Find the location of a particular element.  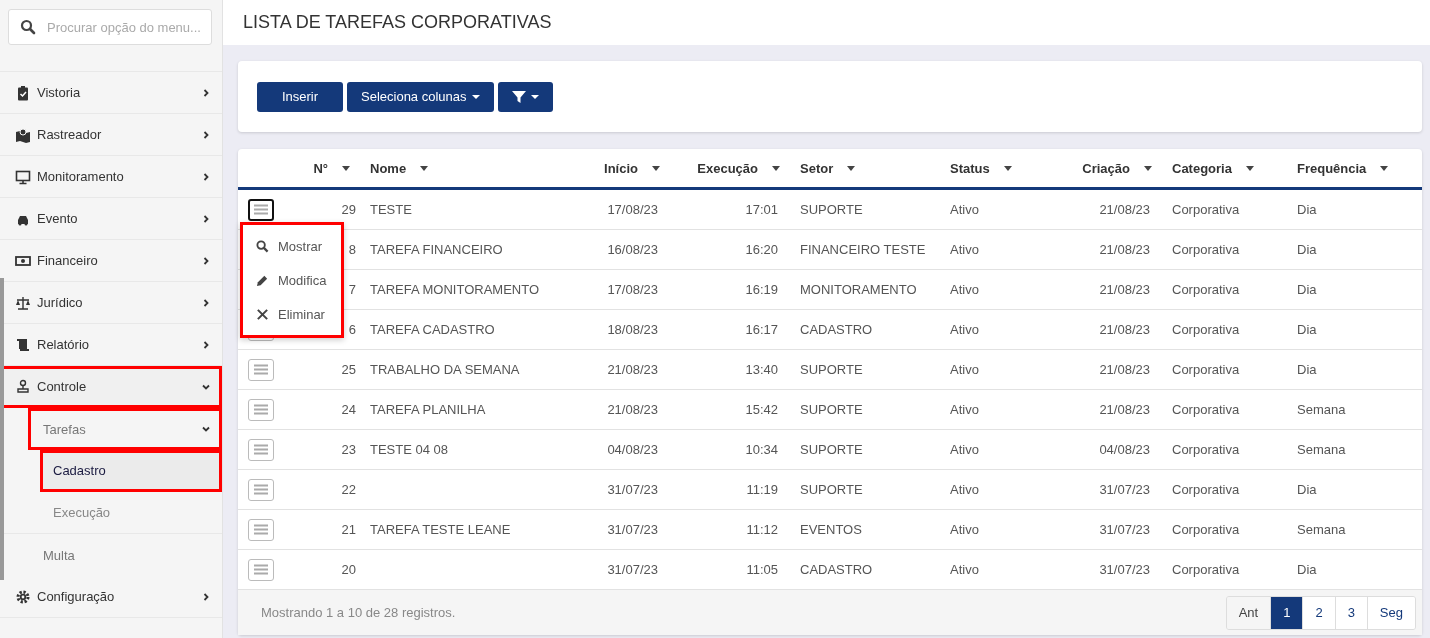

table-cell: 04/08/23 is located at coordinates (1124, 449).